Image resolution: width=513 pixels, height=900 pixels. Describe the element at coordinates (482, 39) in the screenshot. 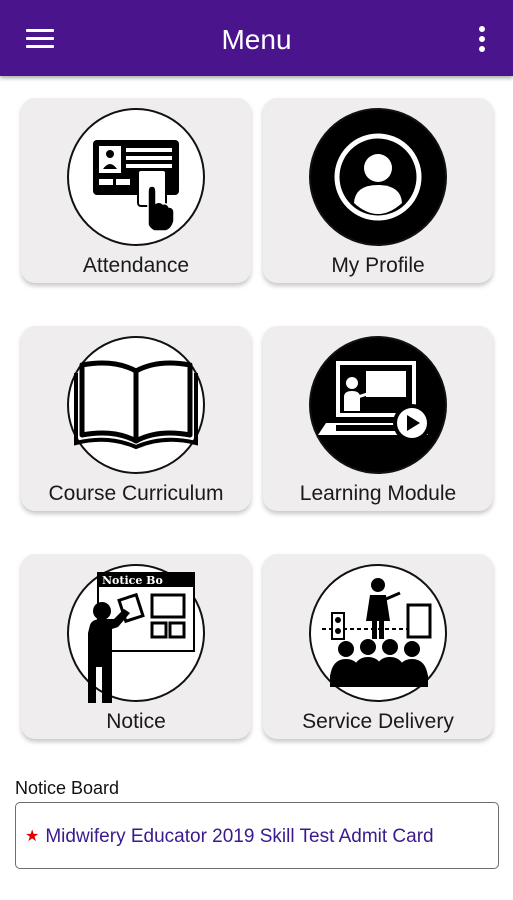

I see `more-vert-icon` at that location.